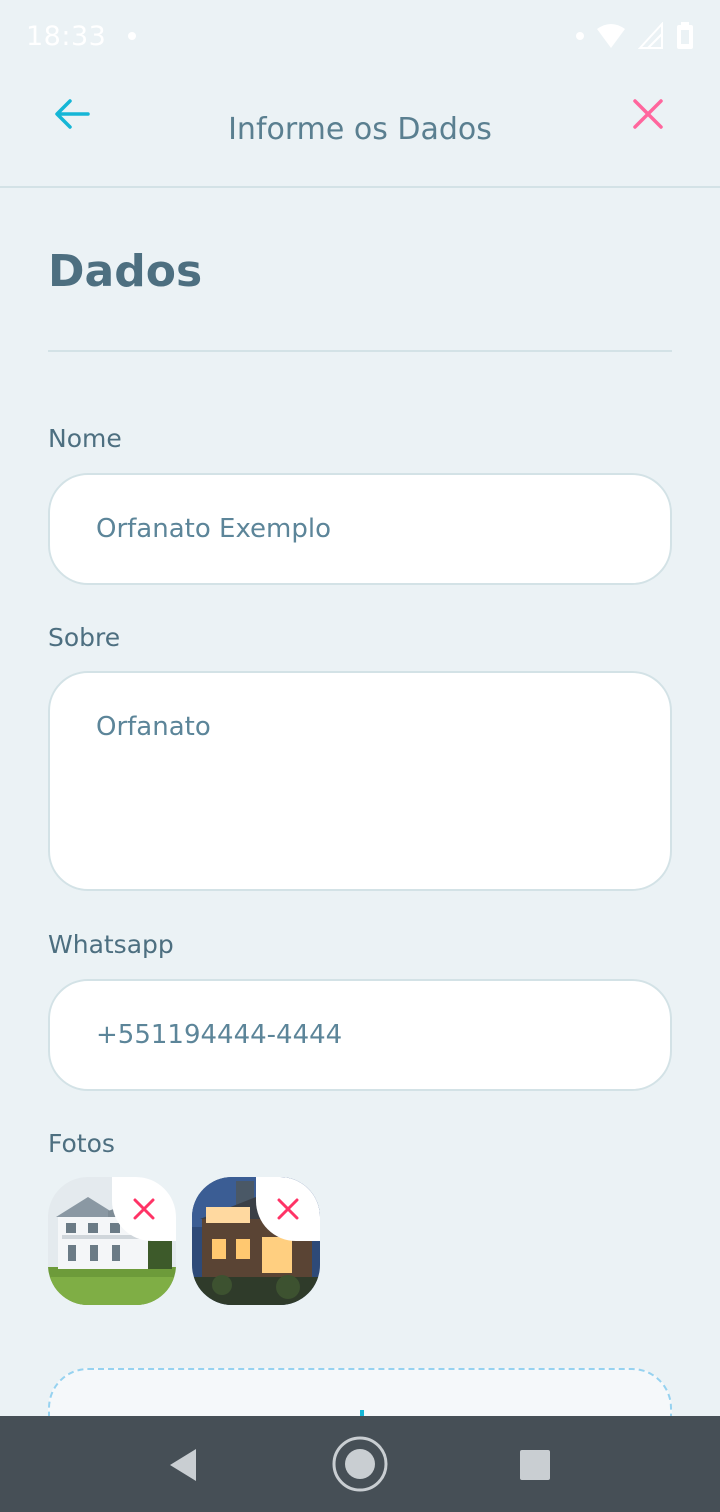 This screenshot has width=720, height=1512. I want to click on nav-back-button, so click(183, 1465).